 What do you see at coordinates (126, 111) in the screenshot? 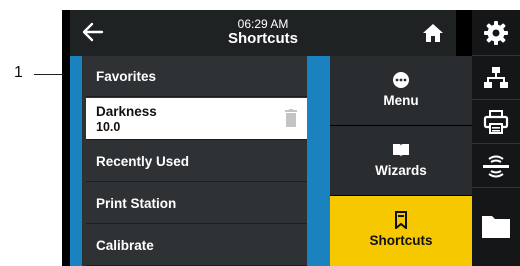
I see `list-item-label: Darkness` at bounding box center [126, 111].